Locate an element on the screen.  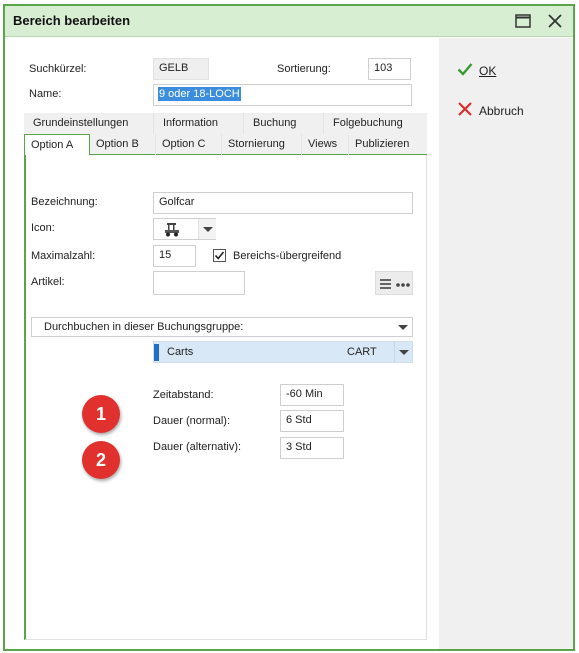
more-icon is located at coordinates (403, 285).